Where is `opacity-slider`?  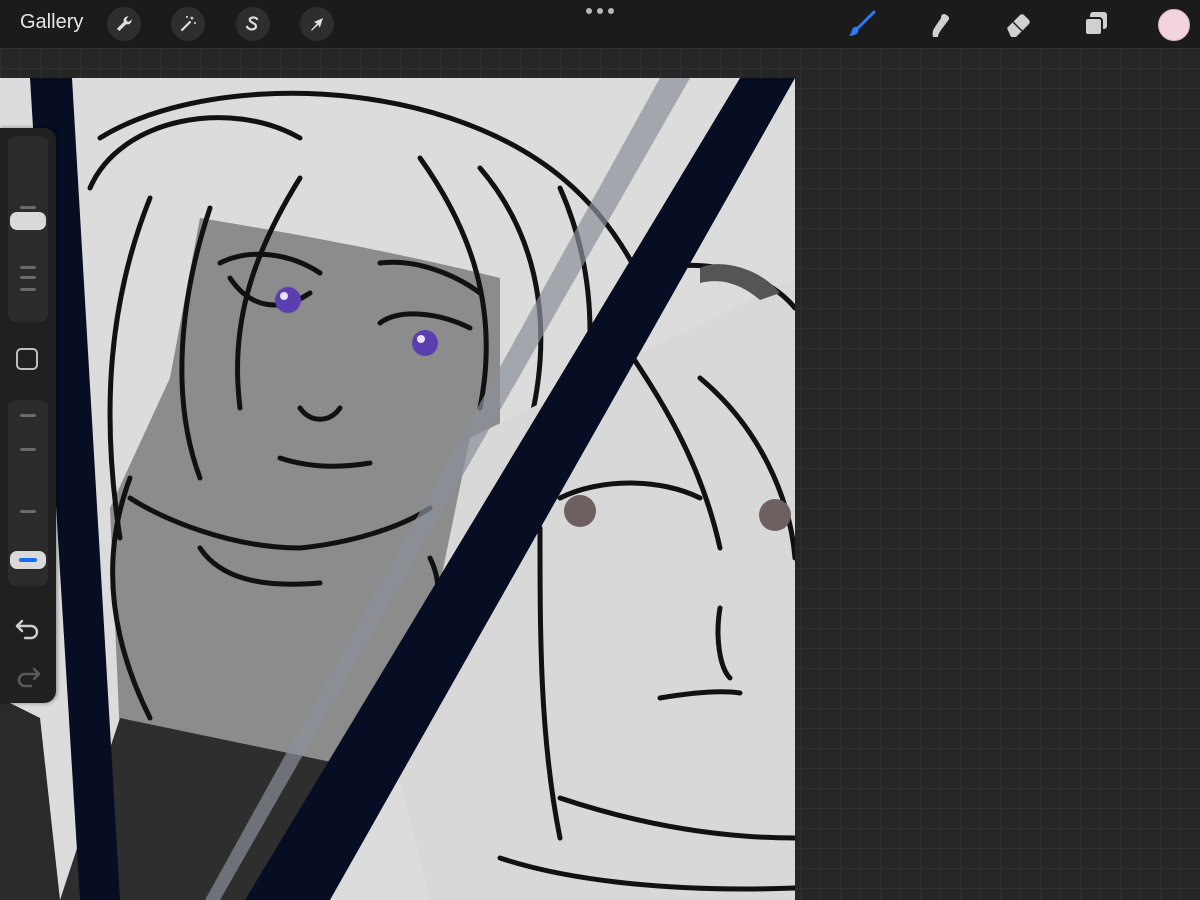 opacity-slider is located at coordinates (28, 493).